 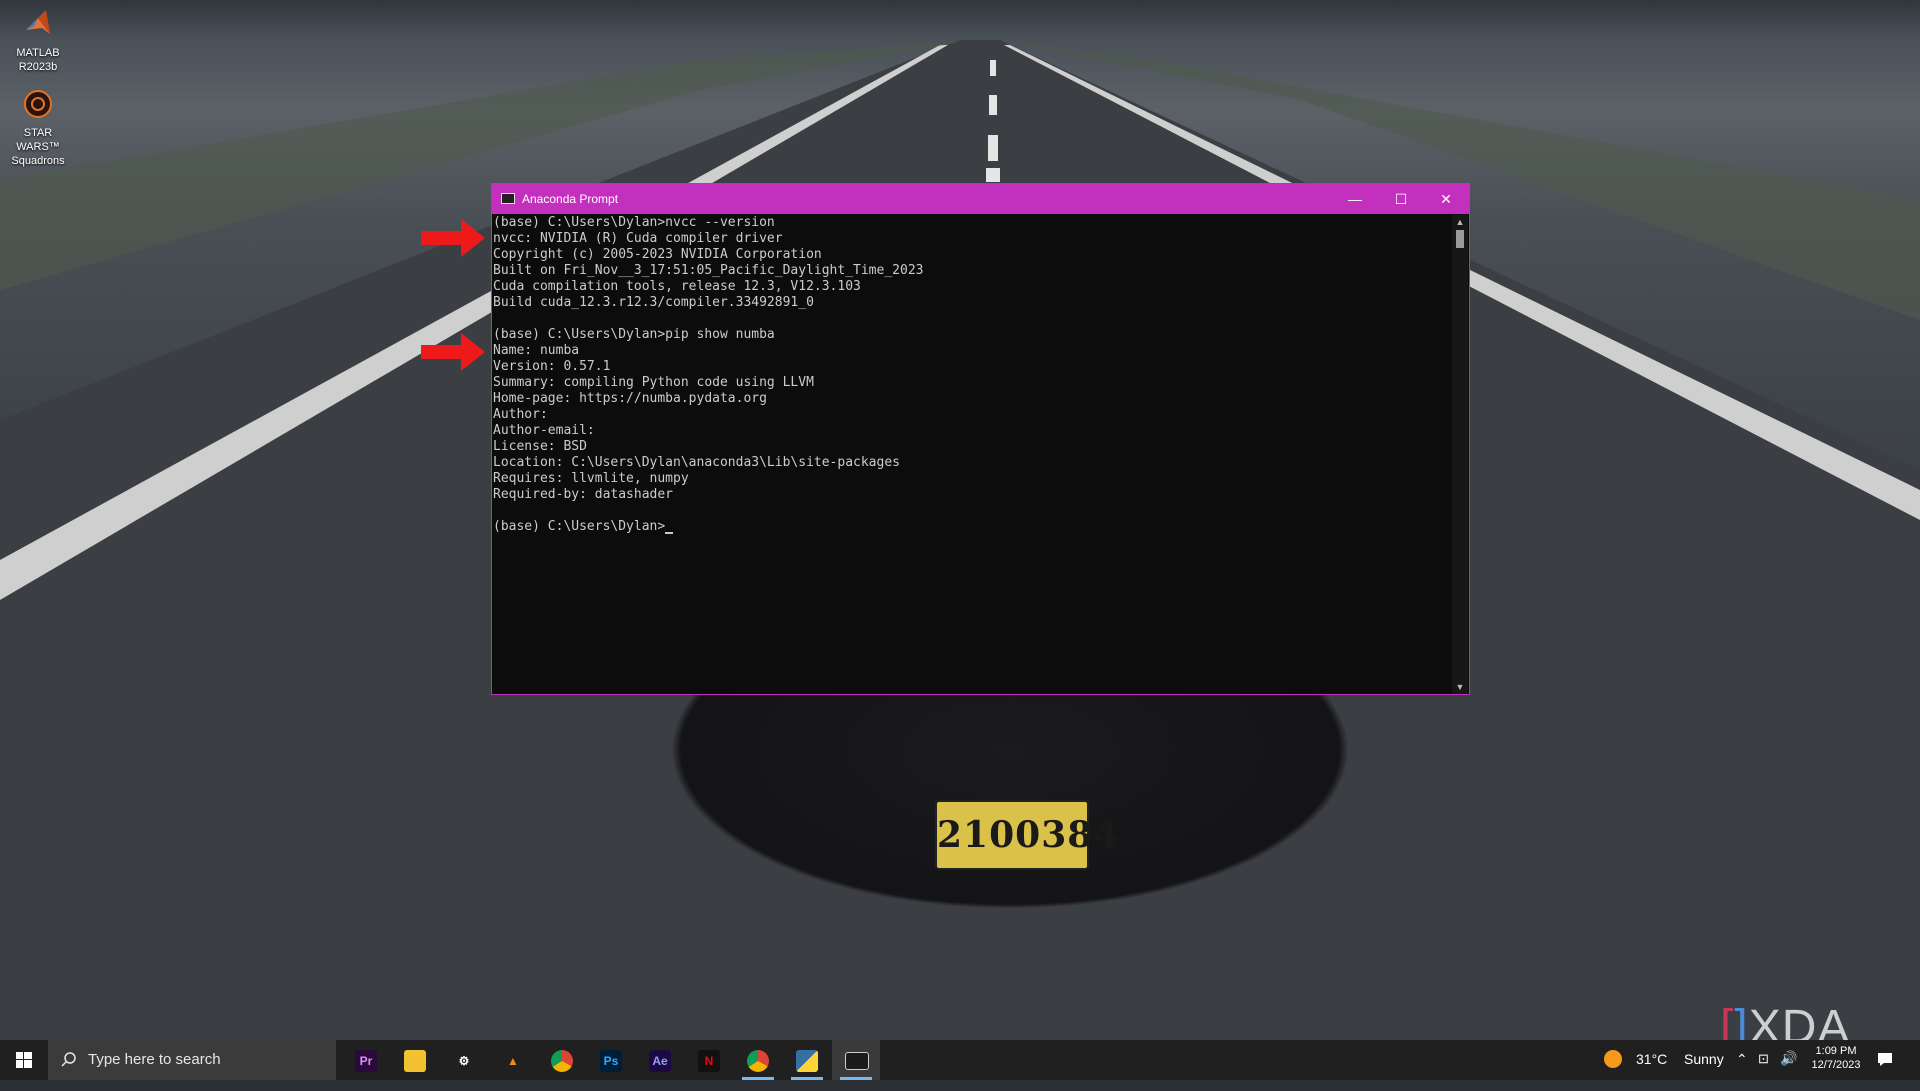 What do you see at coordinates (634, 334) in the screenshot?
I see `console-line: (base) C:\Users\Dylan>pip show numba` at bounding box center [634, 334].